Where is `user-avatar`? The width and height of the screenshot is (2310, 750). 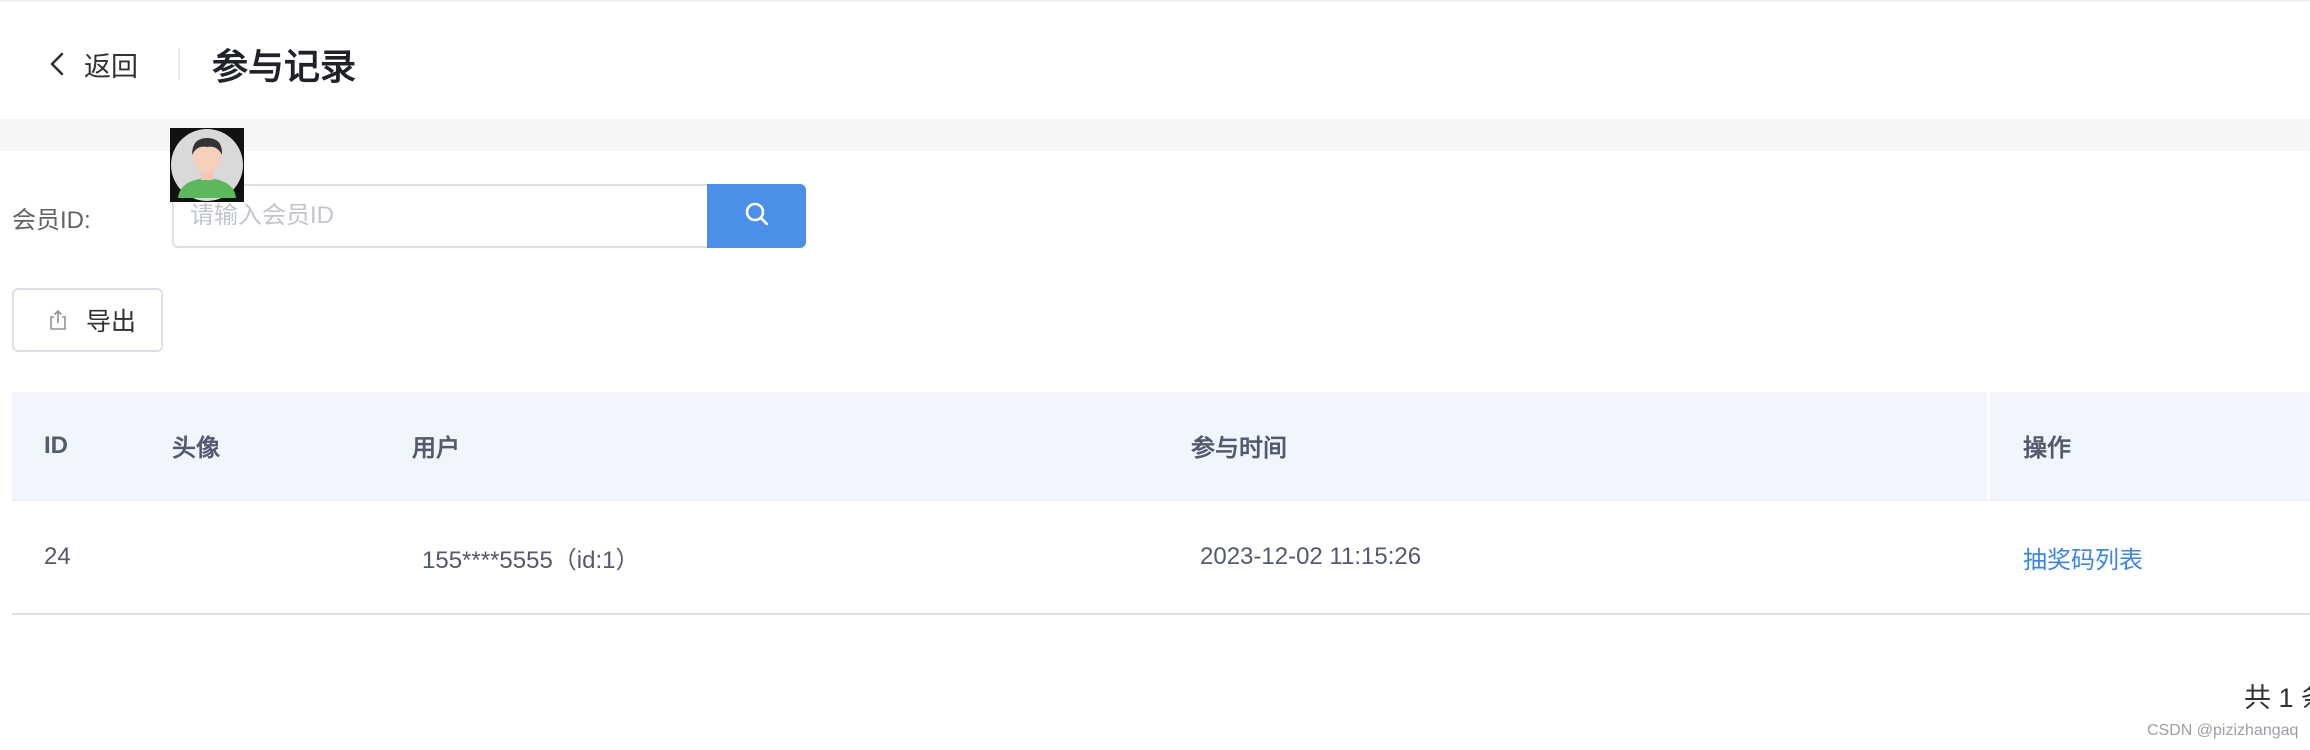 user-avatar is located at coordinates (207, 165).